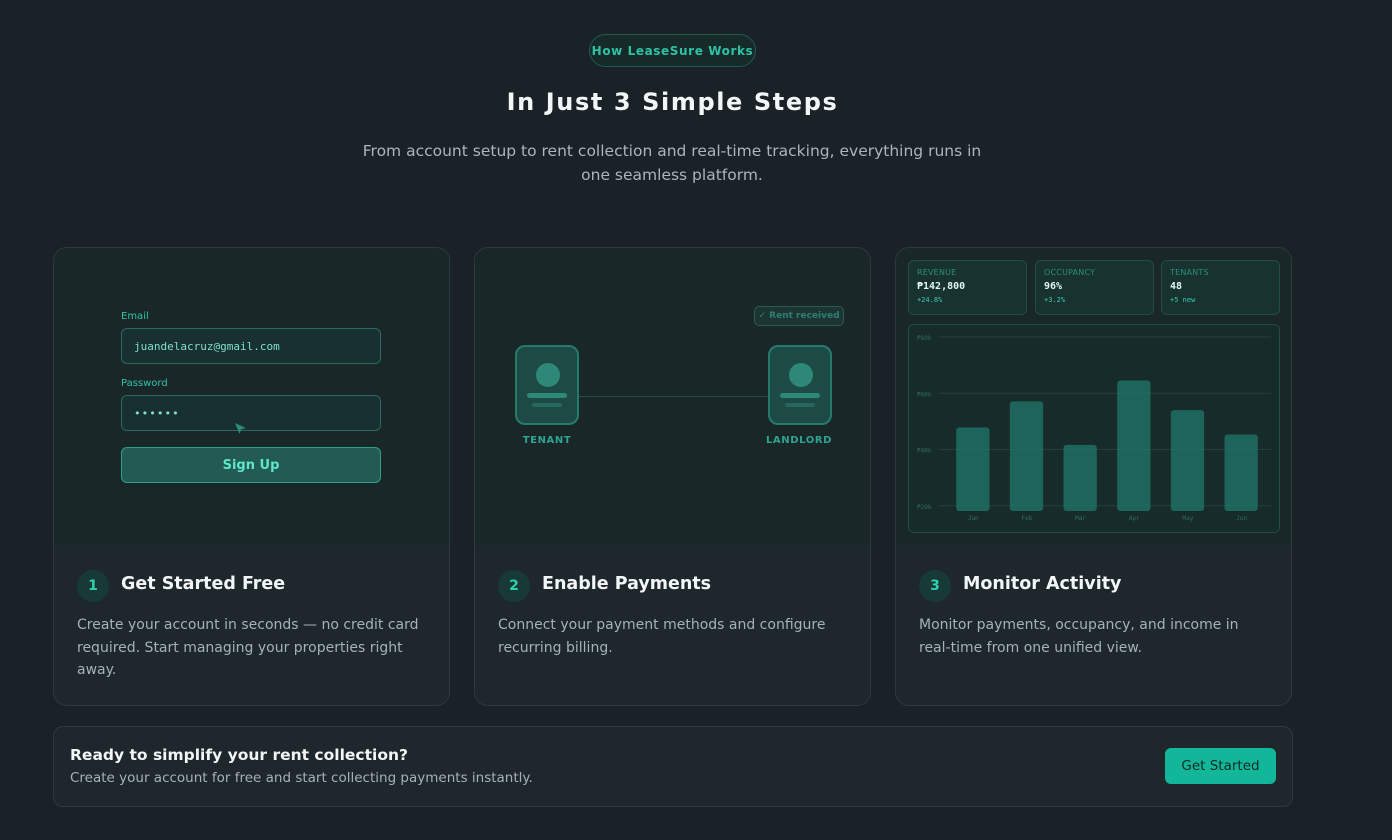 The height and width of the screenshot is (840, 1392). Describe the element at coordinates (924, 451) in the screenshot. I see `chart-ytick-label: ₱40k` at that location.